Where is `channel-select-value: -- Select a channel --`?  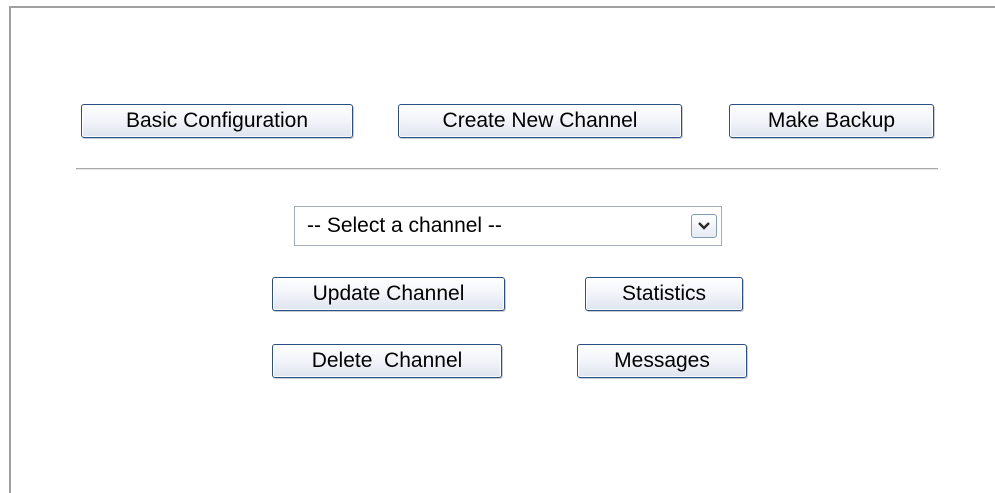
channel-select-value: -- Select a channel -- is located at coordinates (404, 225).